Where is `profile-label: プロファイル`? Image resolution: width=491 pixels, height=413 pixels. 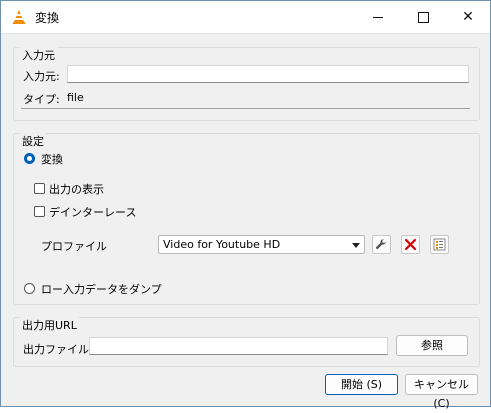 profile-label: プロファイル is located at coordinates (74, 246).